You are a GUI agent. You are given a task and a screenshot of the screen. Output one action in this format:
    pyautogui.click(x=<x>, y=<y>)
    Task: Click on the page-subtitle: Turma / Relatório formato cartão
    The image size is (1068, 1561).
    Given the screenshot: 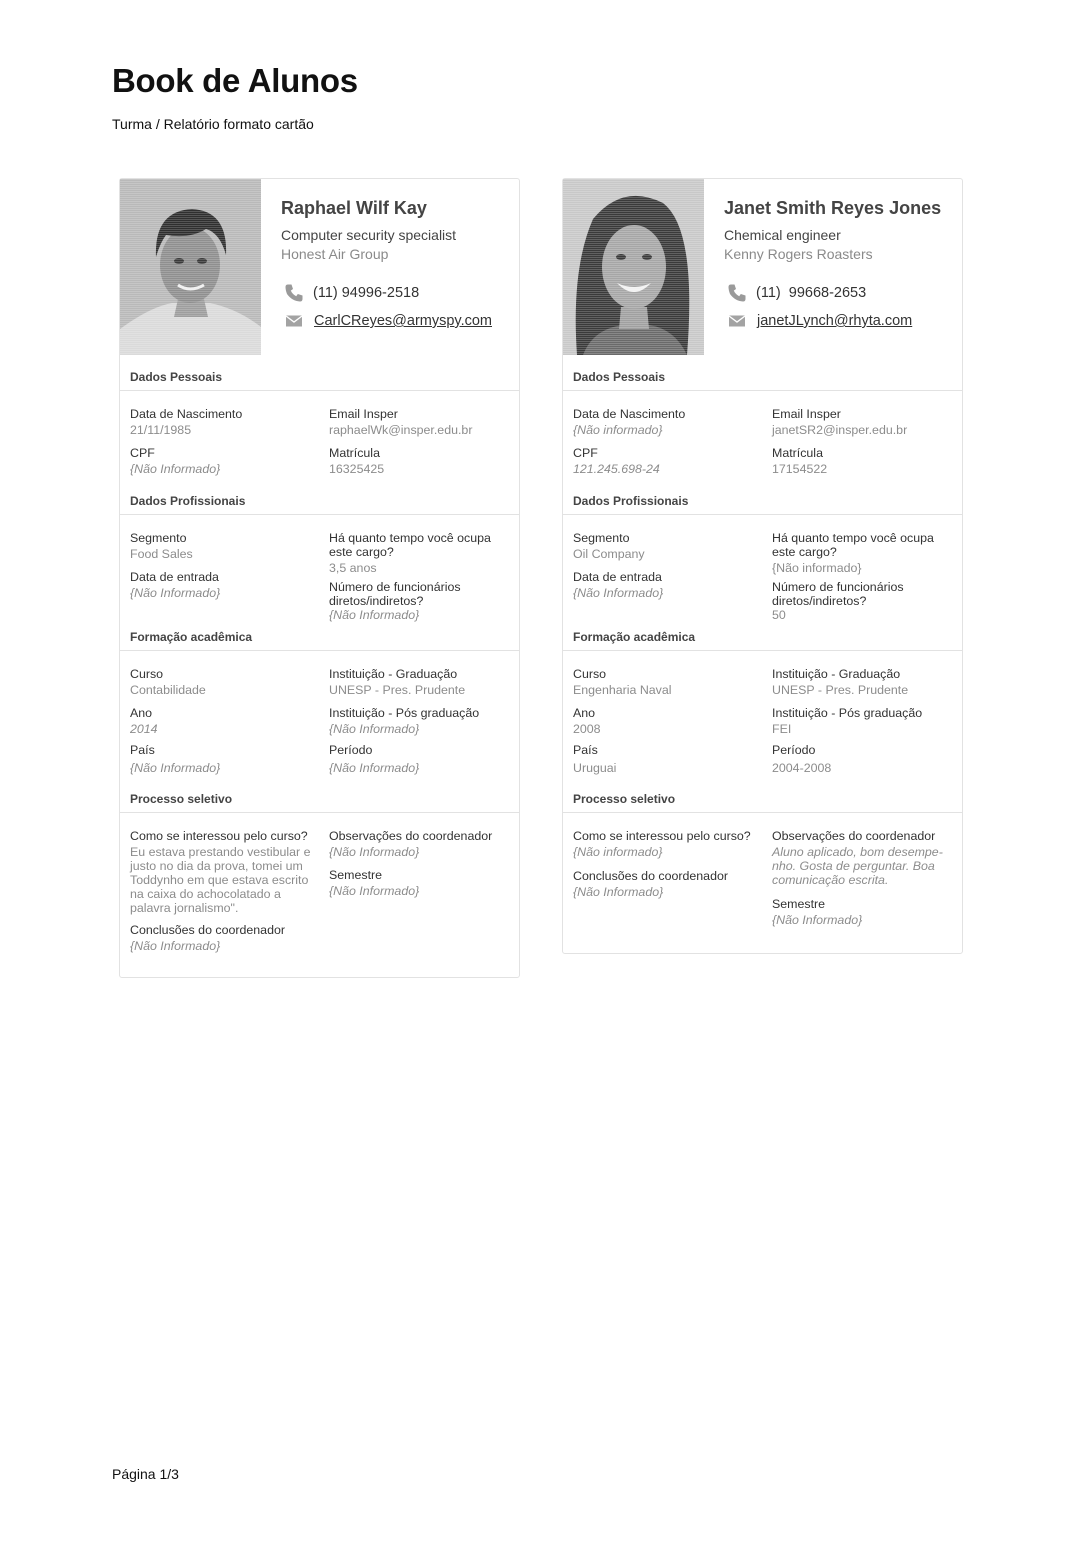 What is the action you would take?
    pyautogui.click(x=213, y=124)
    